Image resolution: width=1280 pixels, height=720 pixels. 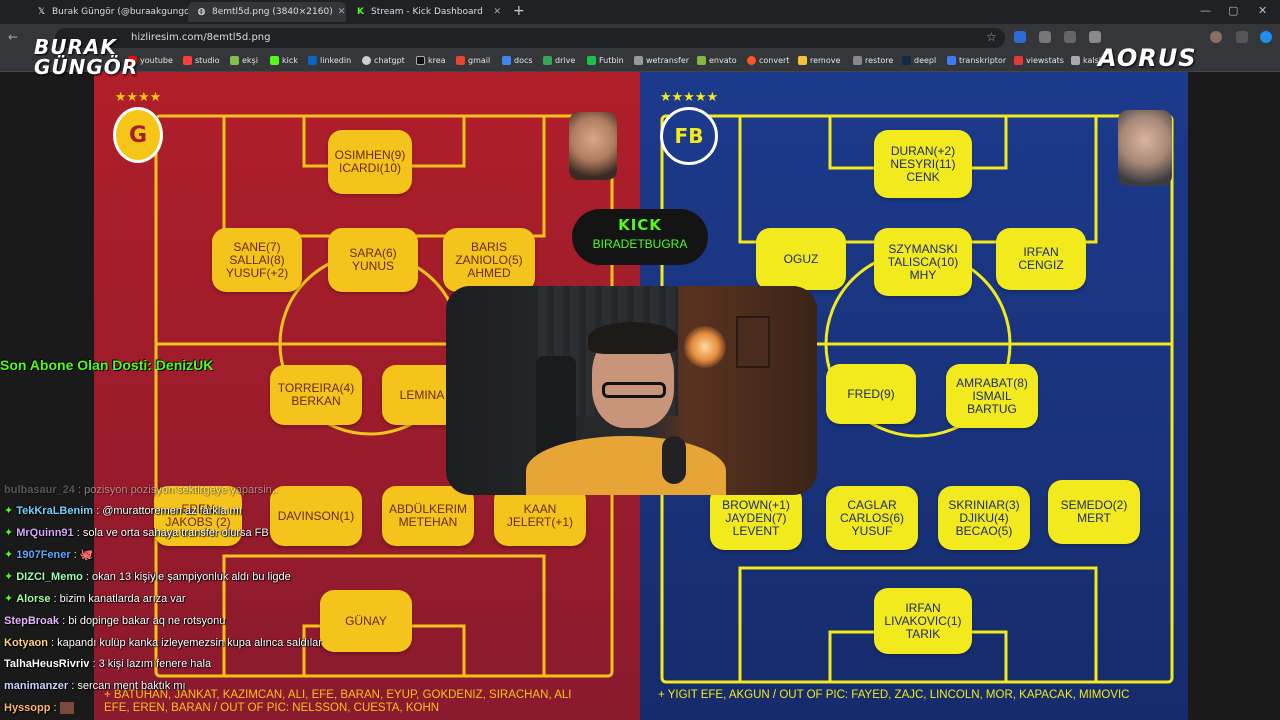 What do you see at coordinates (991, 37) in the screenshot?
I see `star-icon: ☆` at bounding box center [991, 37].